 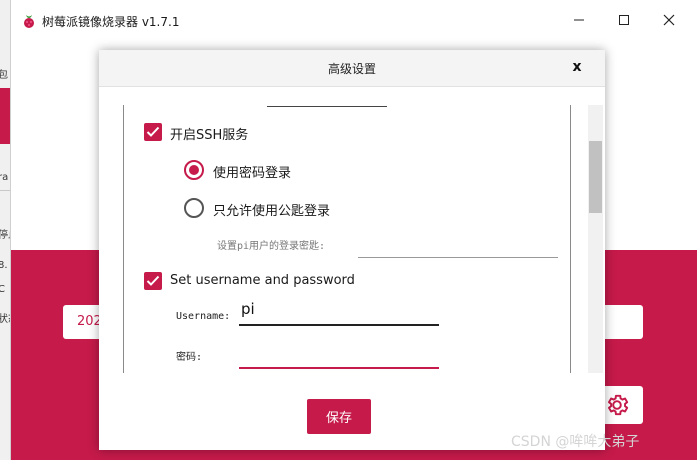 What do you see at coordinates (339, 416) in the screenshot?
I see `save-button: 保存` at bounding box center [339, 416].